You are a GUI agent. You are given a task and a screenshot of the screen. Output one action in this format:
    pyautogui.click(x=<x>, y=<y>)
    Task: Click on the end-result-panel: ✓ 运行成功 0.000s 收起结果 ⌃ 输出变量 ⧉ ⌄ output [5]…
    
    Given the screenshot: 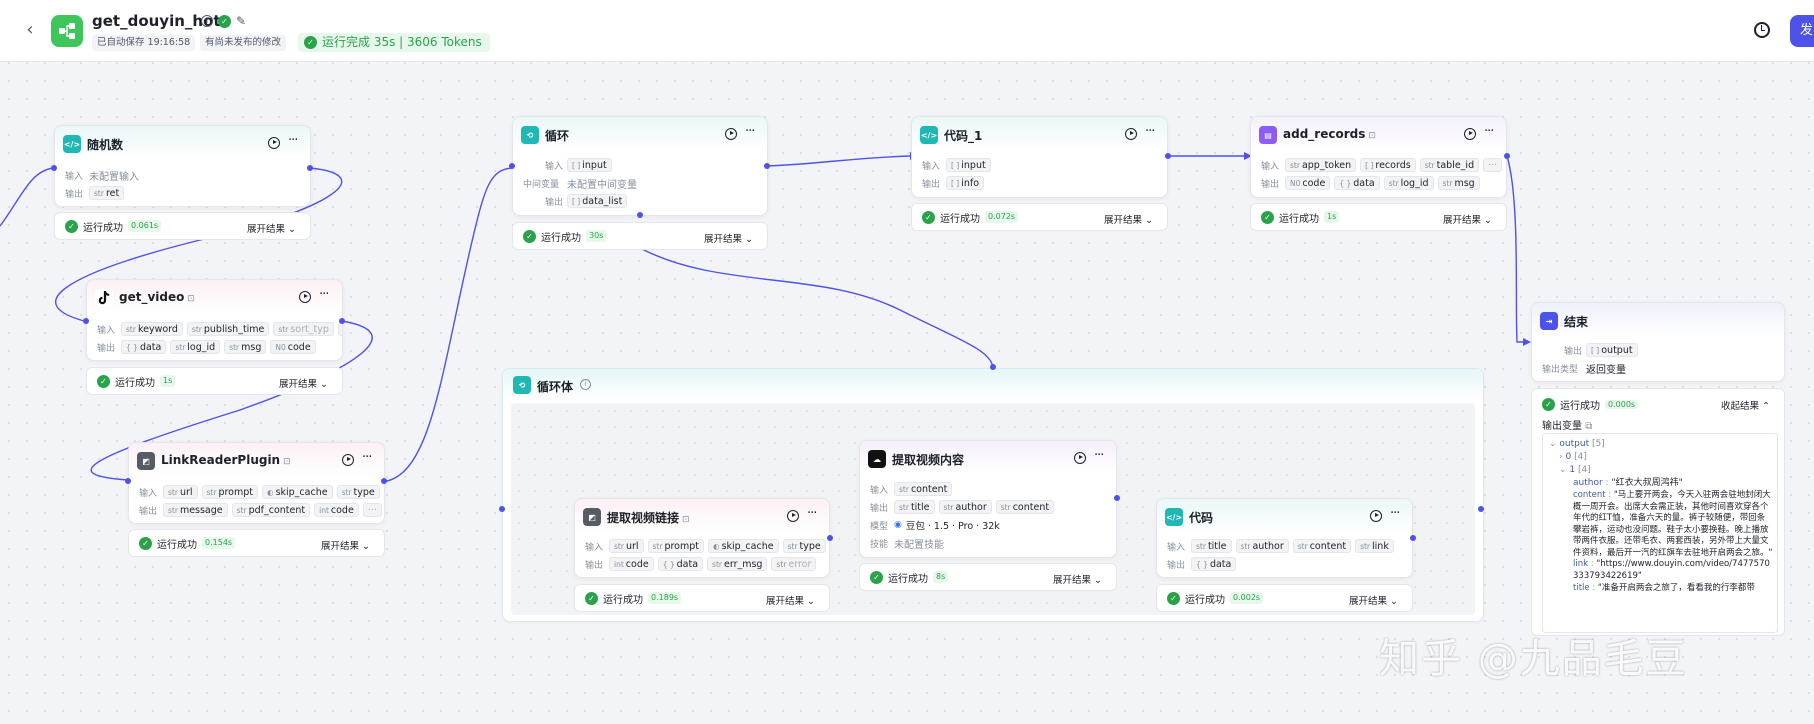 What is the action you would take?
    pyautogui.click(x=1658, y=512)
    